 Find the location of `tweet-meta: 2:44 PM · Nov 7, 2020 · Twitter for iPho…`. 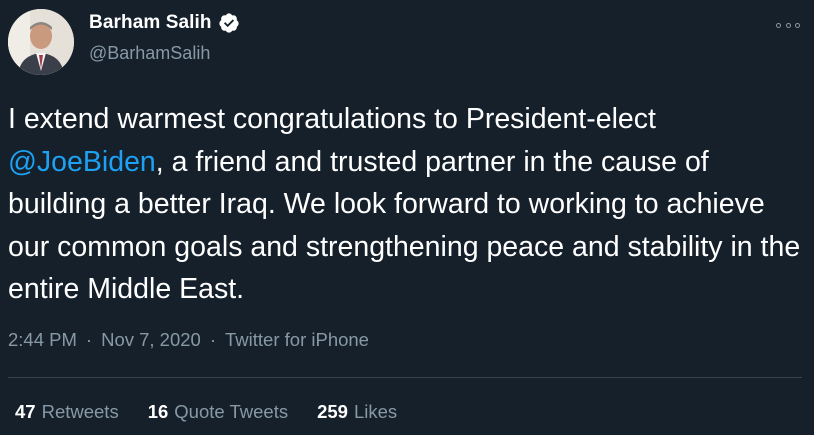

tweet-meta: 2:44 PM · Nov 7, 2020 · Twitter for iPho… is located at coordinates (188, 340).